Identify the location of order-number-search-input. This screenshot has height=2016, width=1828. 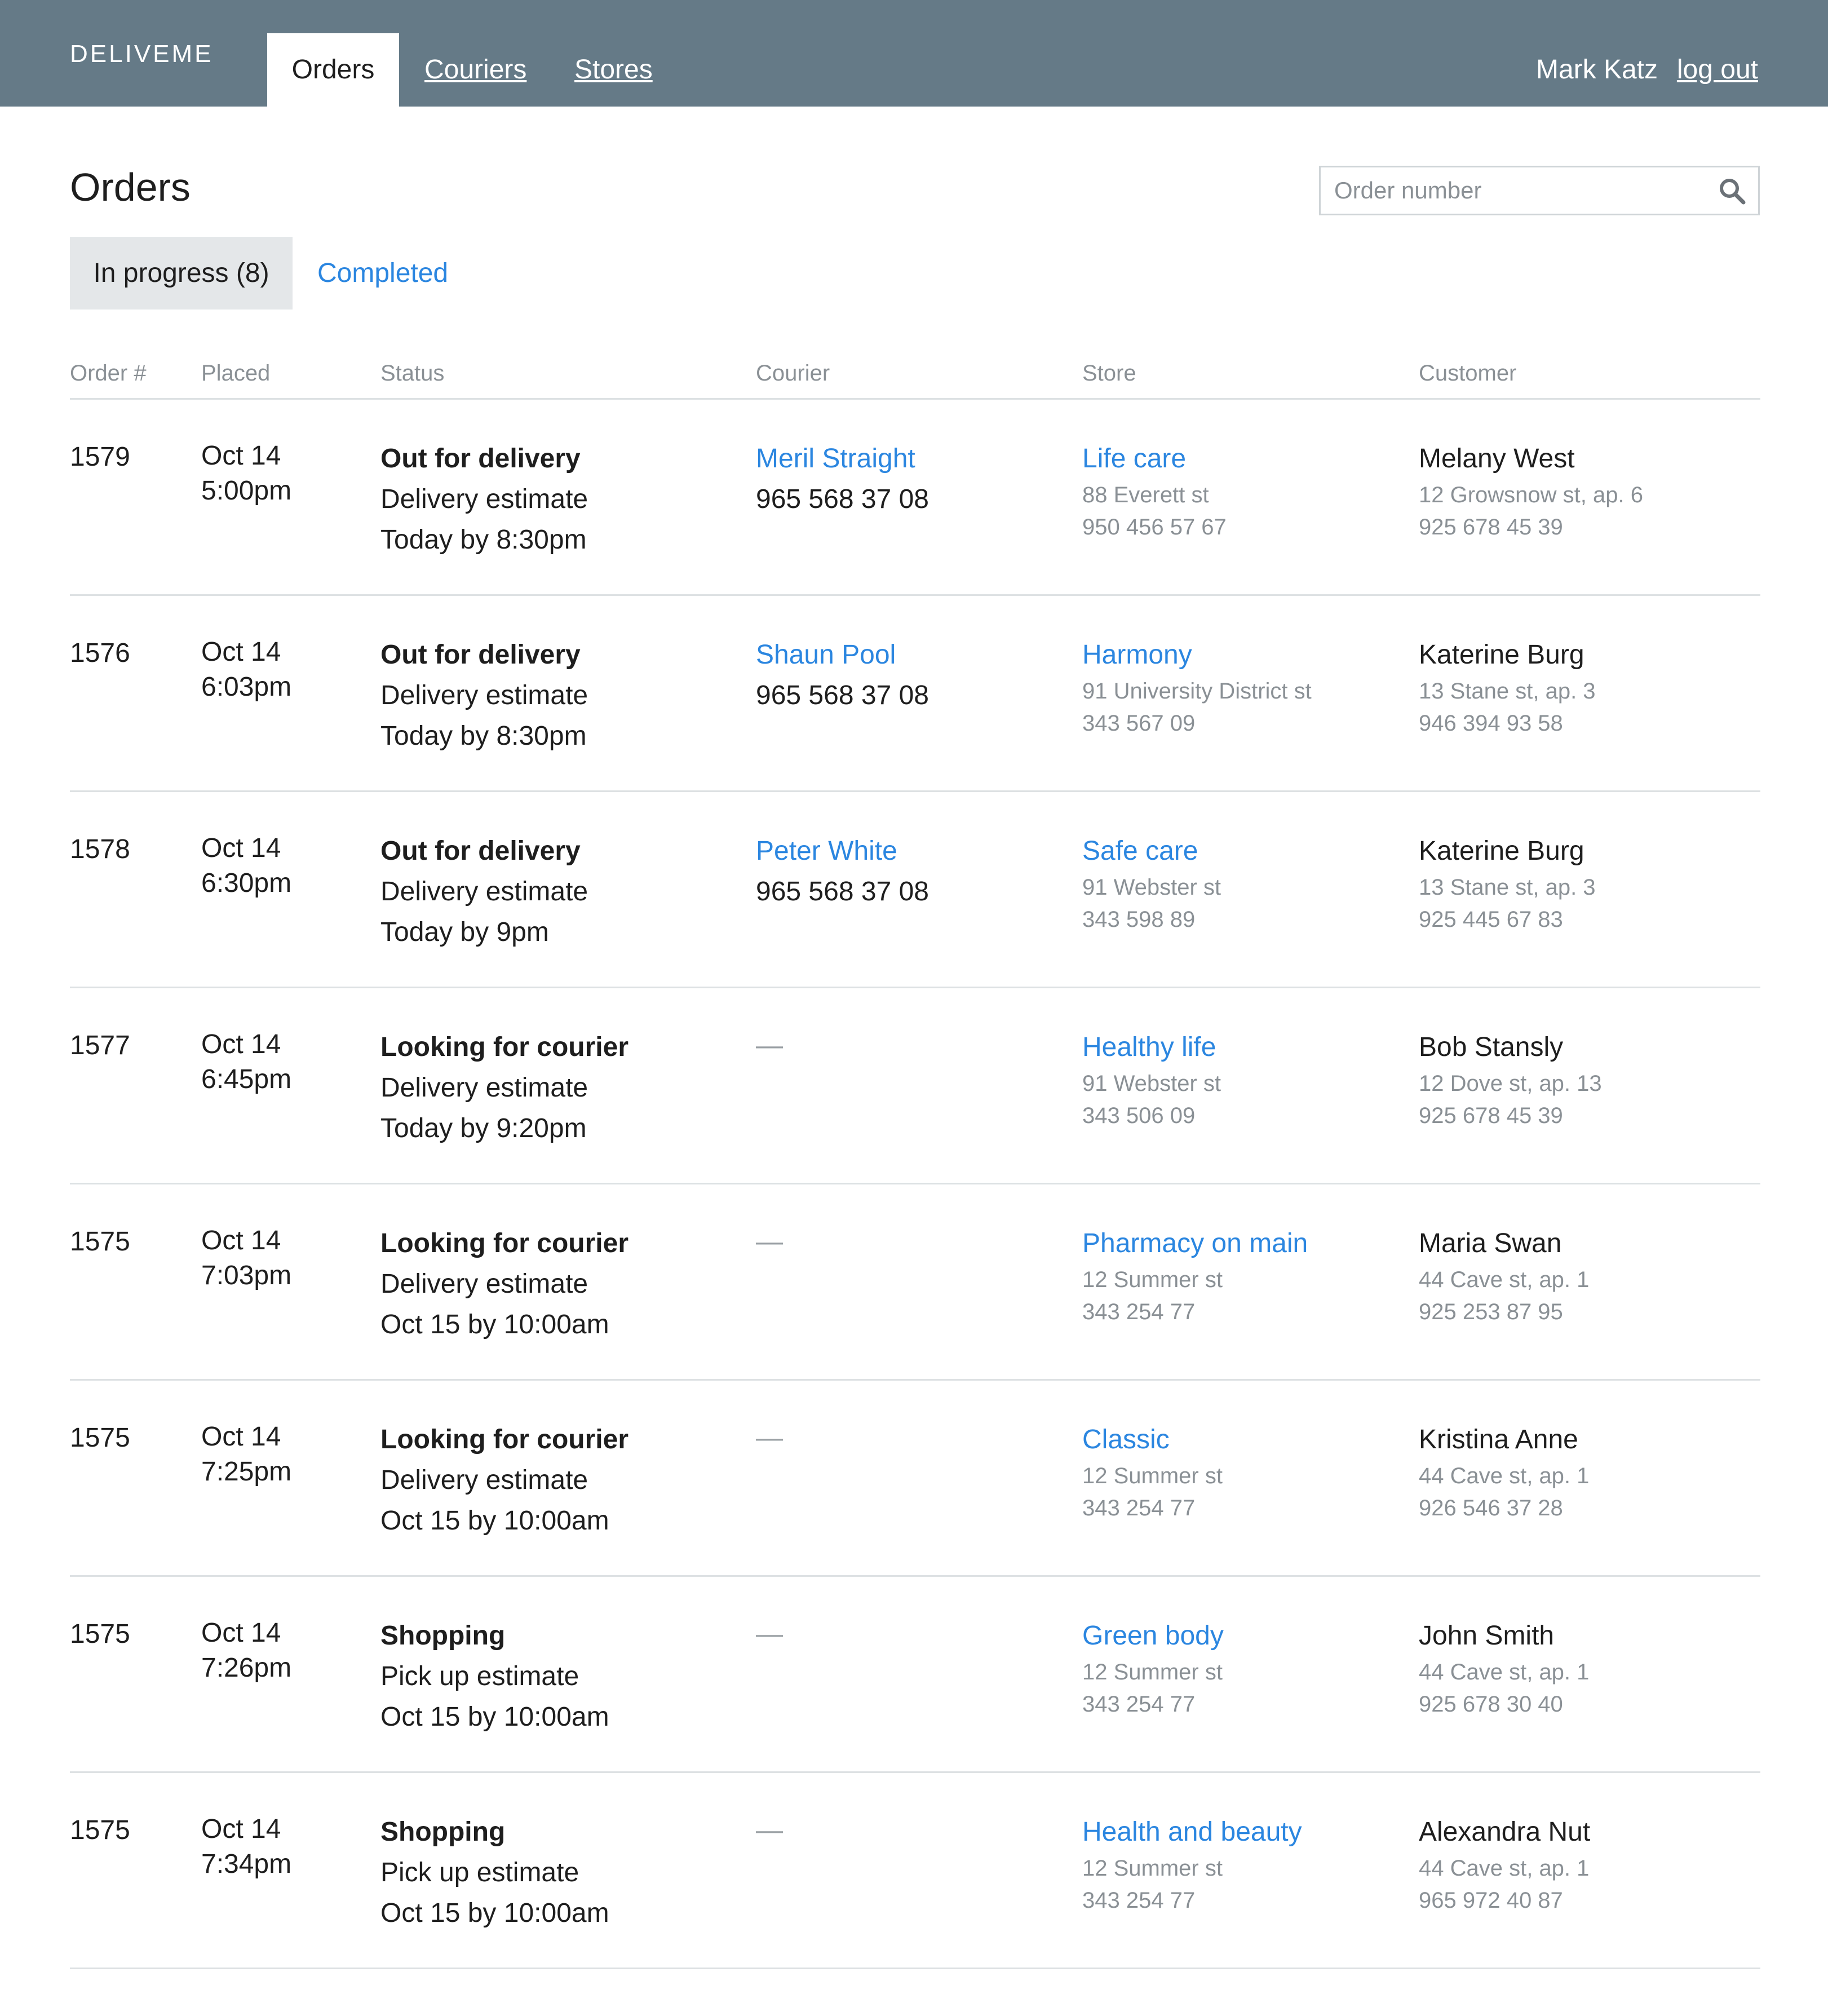
(1519, 190).